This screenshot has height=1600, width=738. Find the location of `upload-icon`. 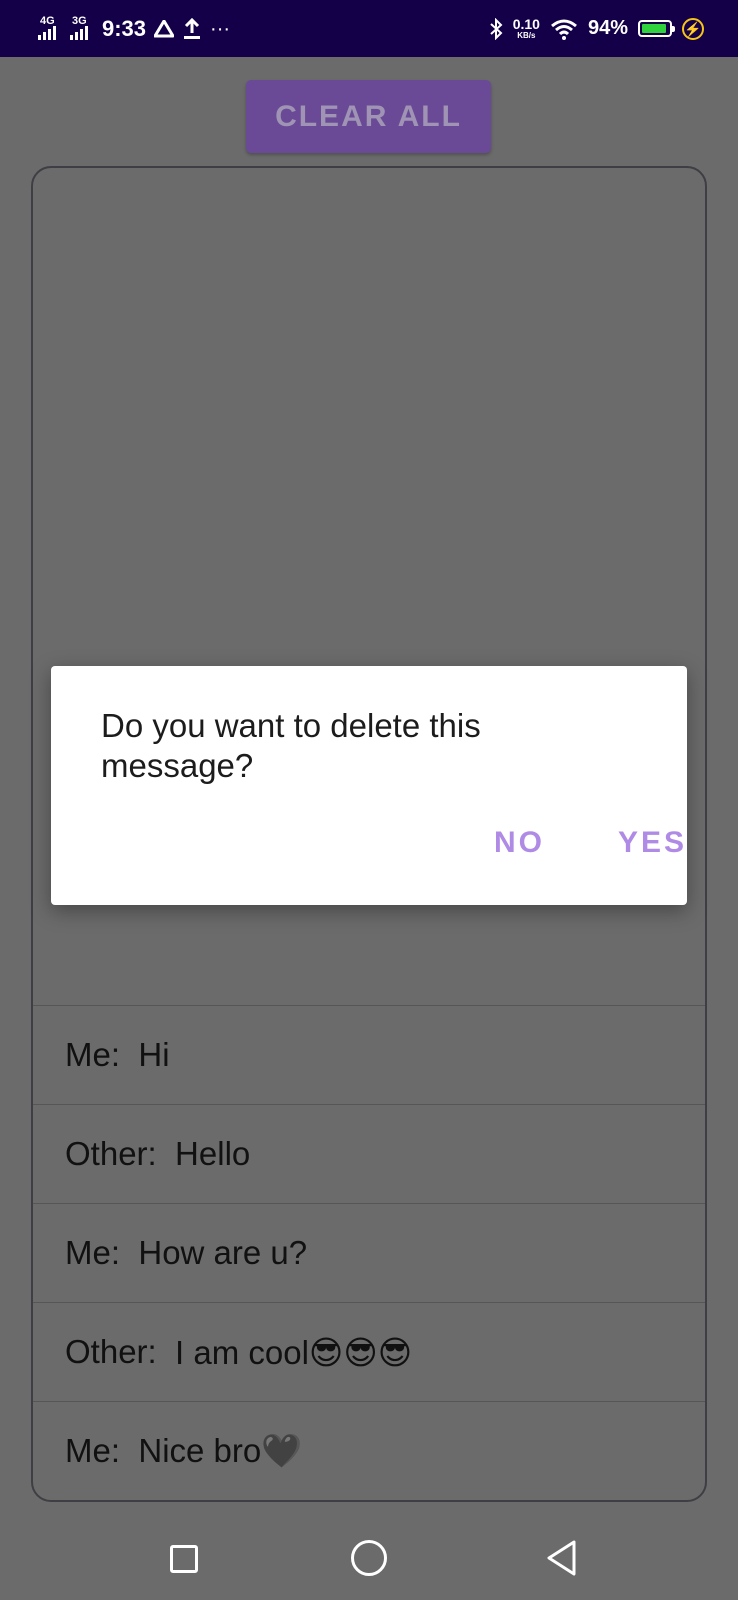

upload-icon is located at coordinates (192, 28).